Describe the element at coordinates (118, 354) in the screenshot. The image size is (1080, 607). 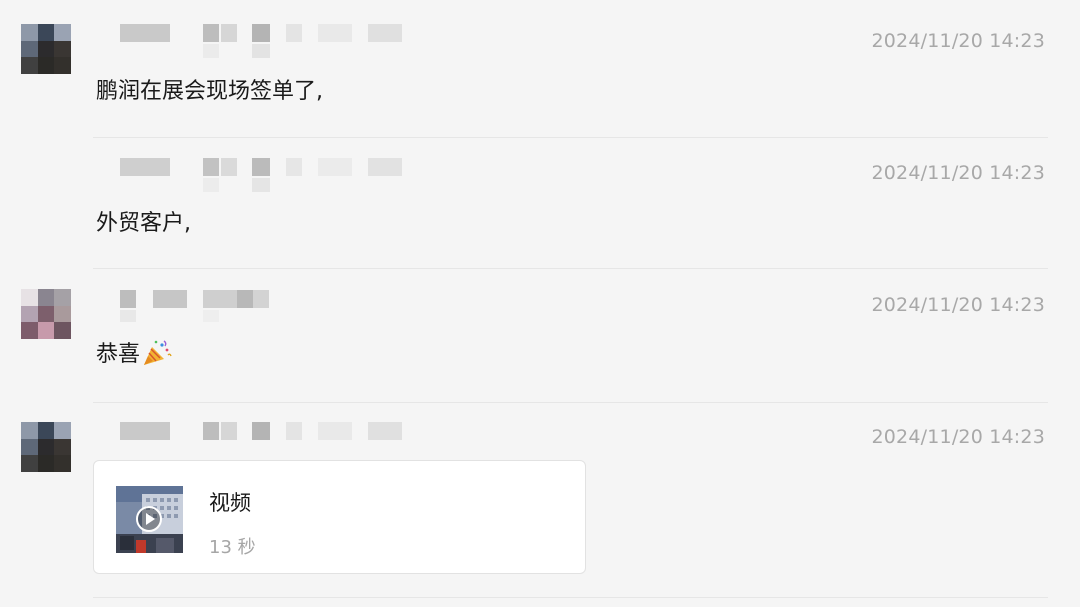
I see `message-text-content: 恭喜` at that location.